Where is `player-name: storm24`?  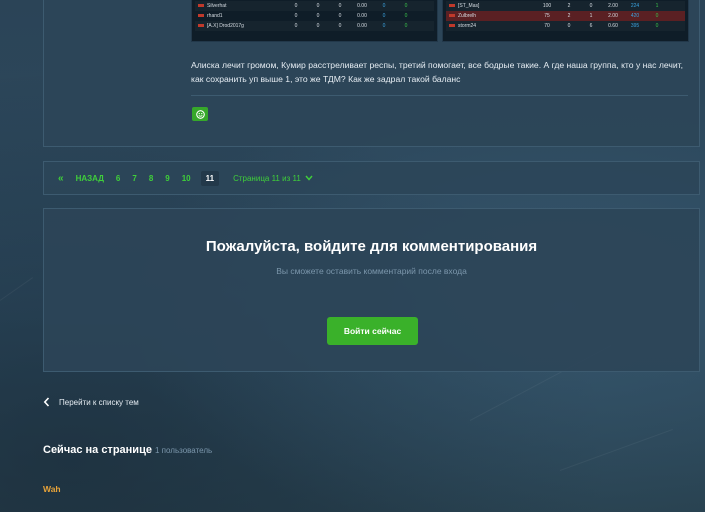 player-name: storm24 is located at coordinates (480, 26).